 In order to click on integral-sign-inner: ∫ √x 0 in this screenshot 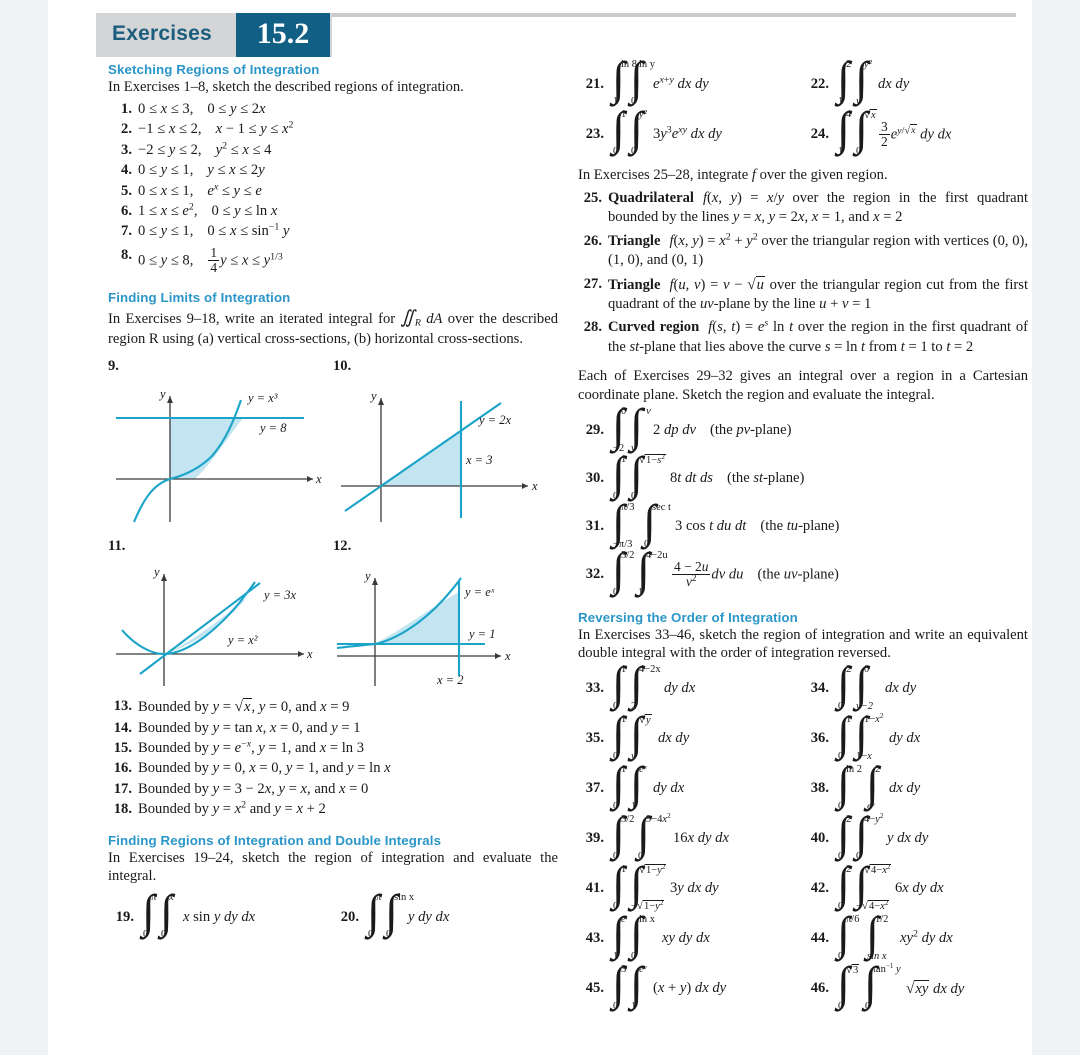, I will do `click(866, 131)`.